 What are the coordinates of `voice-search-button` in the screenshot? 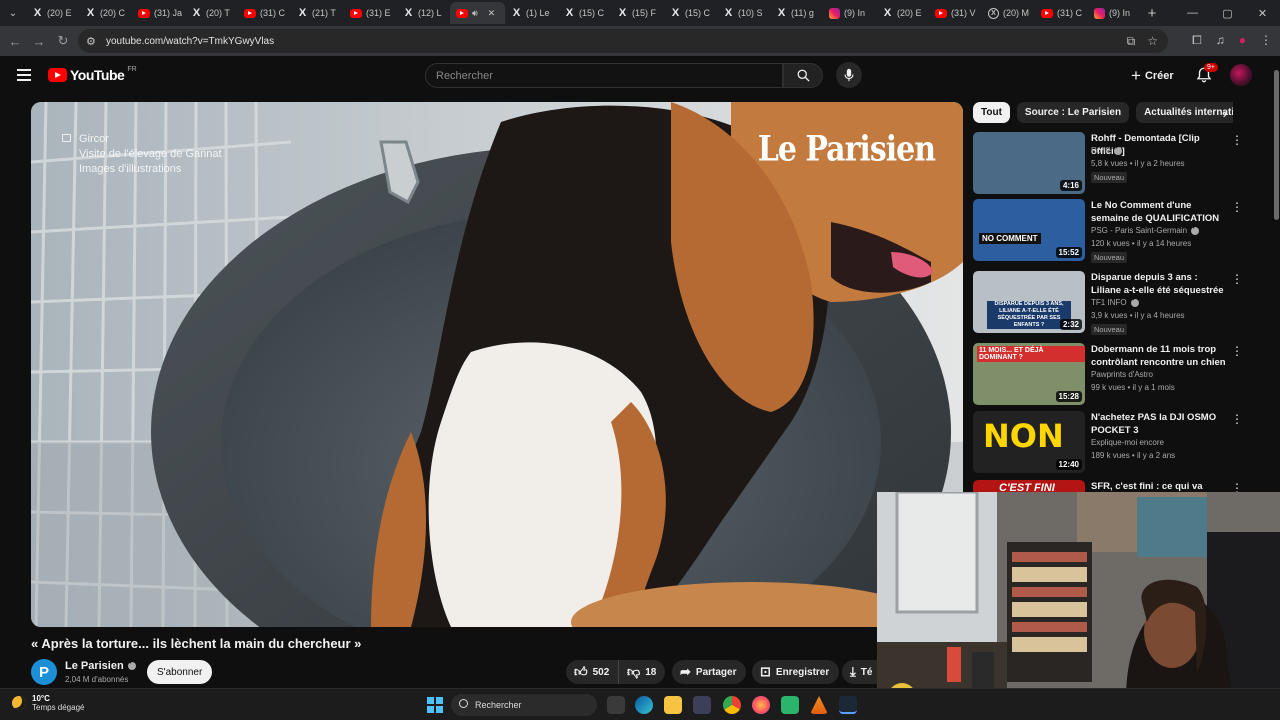 It's located at (849, 75).